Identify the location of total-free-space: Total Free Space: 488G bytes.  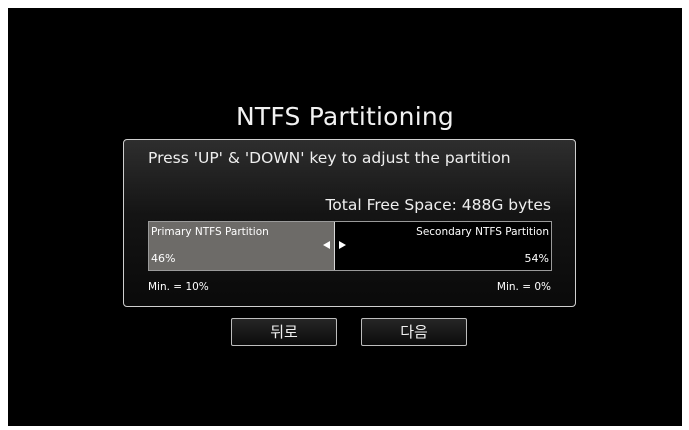
(438, 205).